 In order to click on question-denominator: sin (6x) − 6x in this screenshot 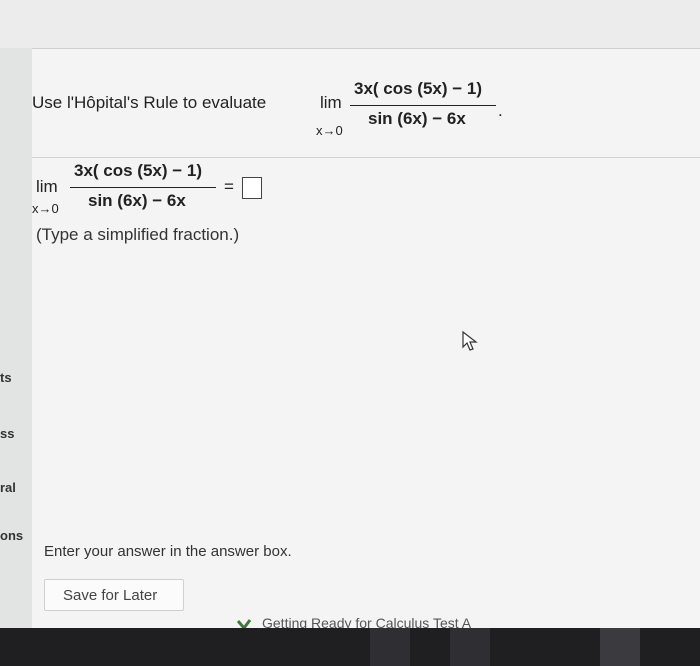, I will do `click(417, 118)`.